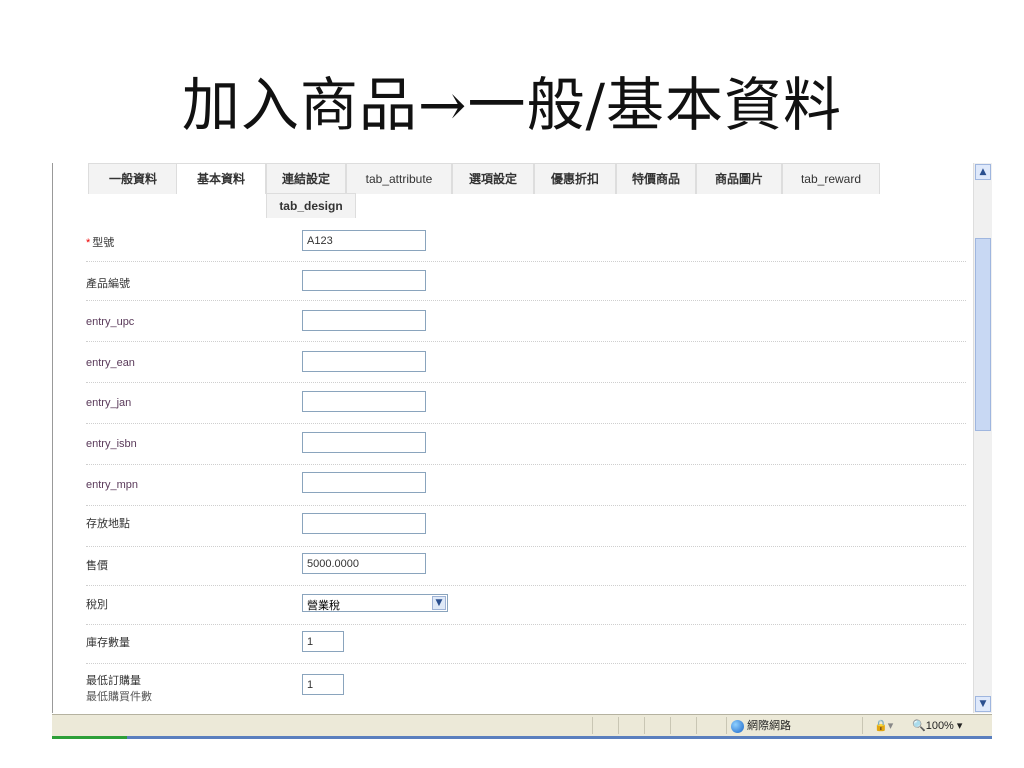 Image resolution: width=1024 pixels, height=768 pixels. What do you see at coordinates (108, 524) in the screenshot?
I see `location-label: 存放地點` at bounding box center [108, 524].